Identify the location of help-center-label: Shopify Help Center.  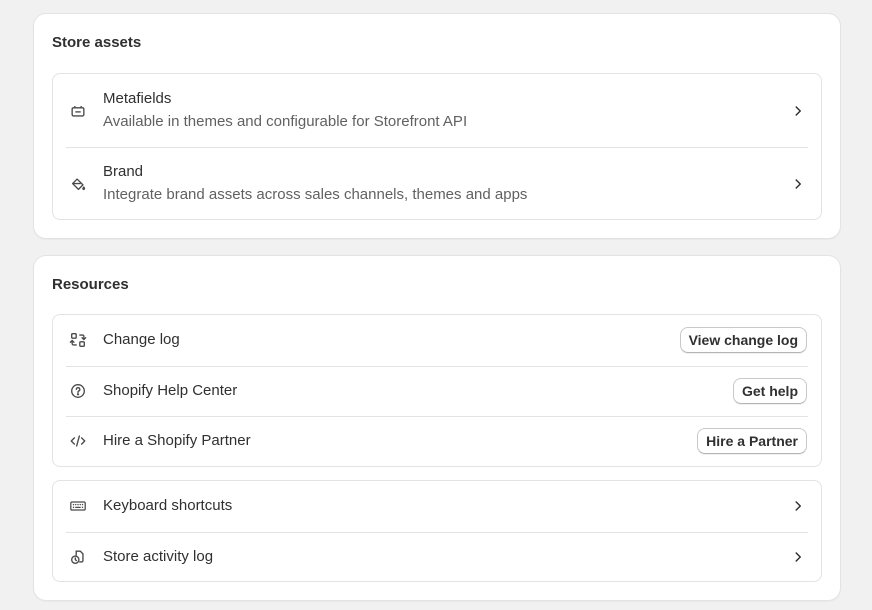
(170, 390).